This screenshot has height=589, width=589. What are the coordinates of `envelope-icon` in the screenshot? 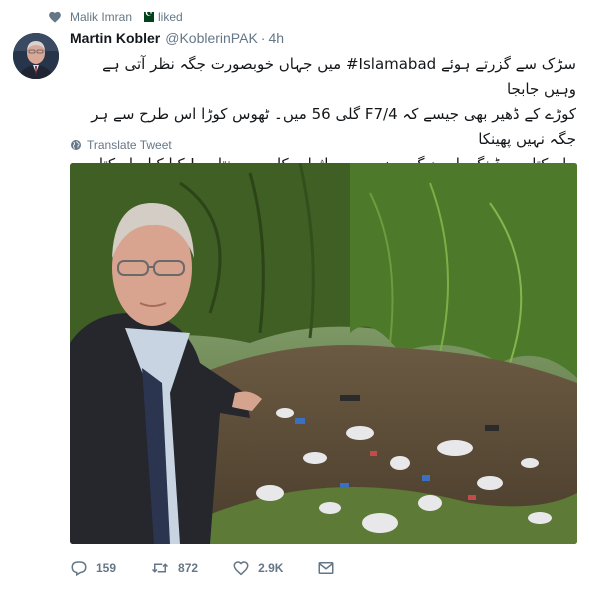 It's located at (326, 568).